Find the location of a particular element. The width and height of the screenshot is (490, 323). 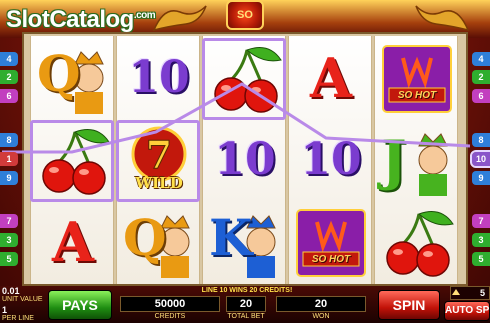

watermark-name: SlotCatalog is located at coordinates (70, 19).